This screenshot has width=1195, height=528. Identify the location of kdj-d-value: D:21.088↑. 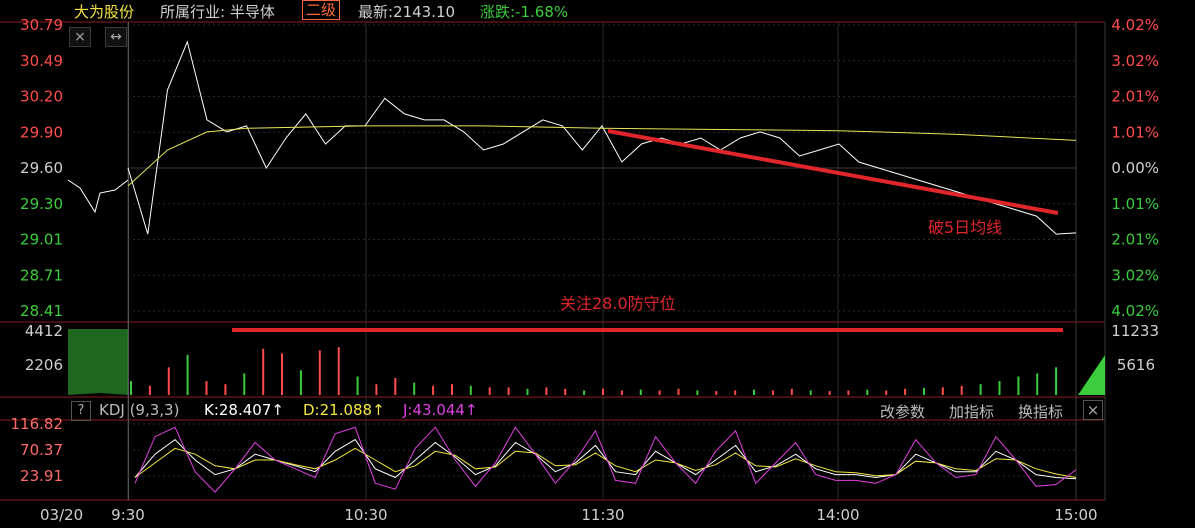
(344, 410).